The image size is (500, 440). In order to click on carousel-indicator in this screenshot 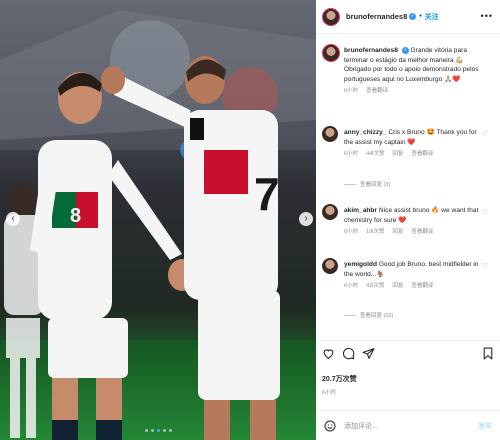, I will do `click(158, 430)`.